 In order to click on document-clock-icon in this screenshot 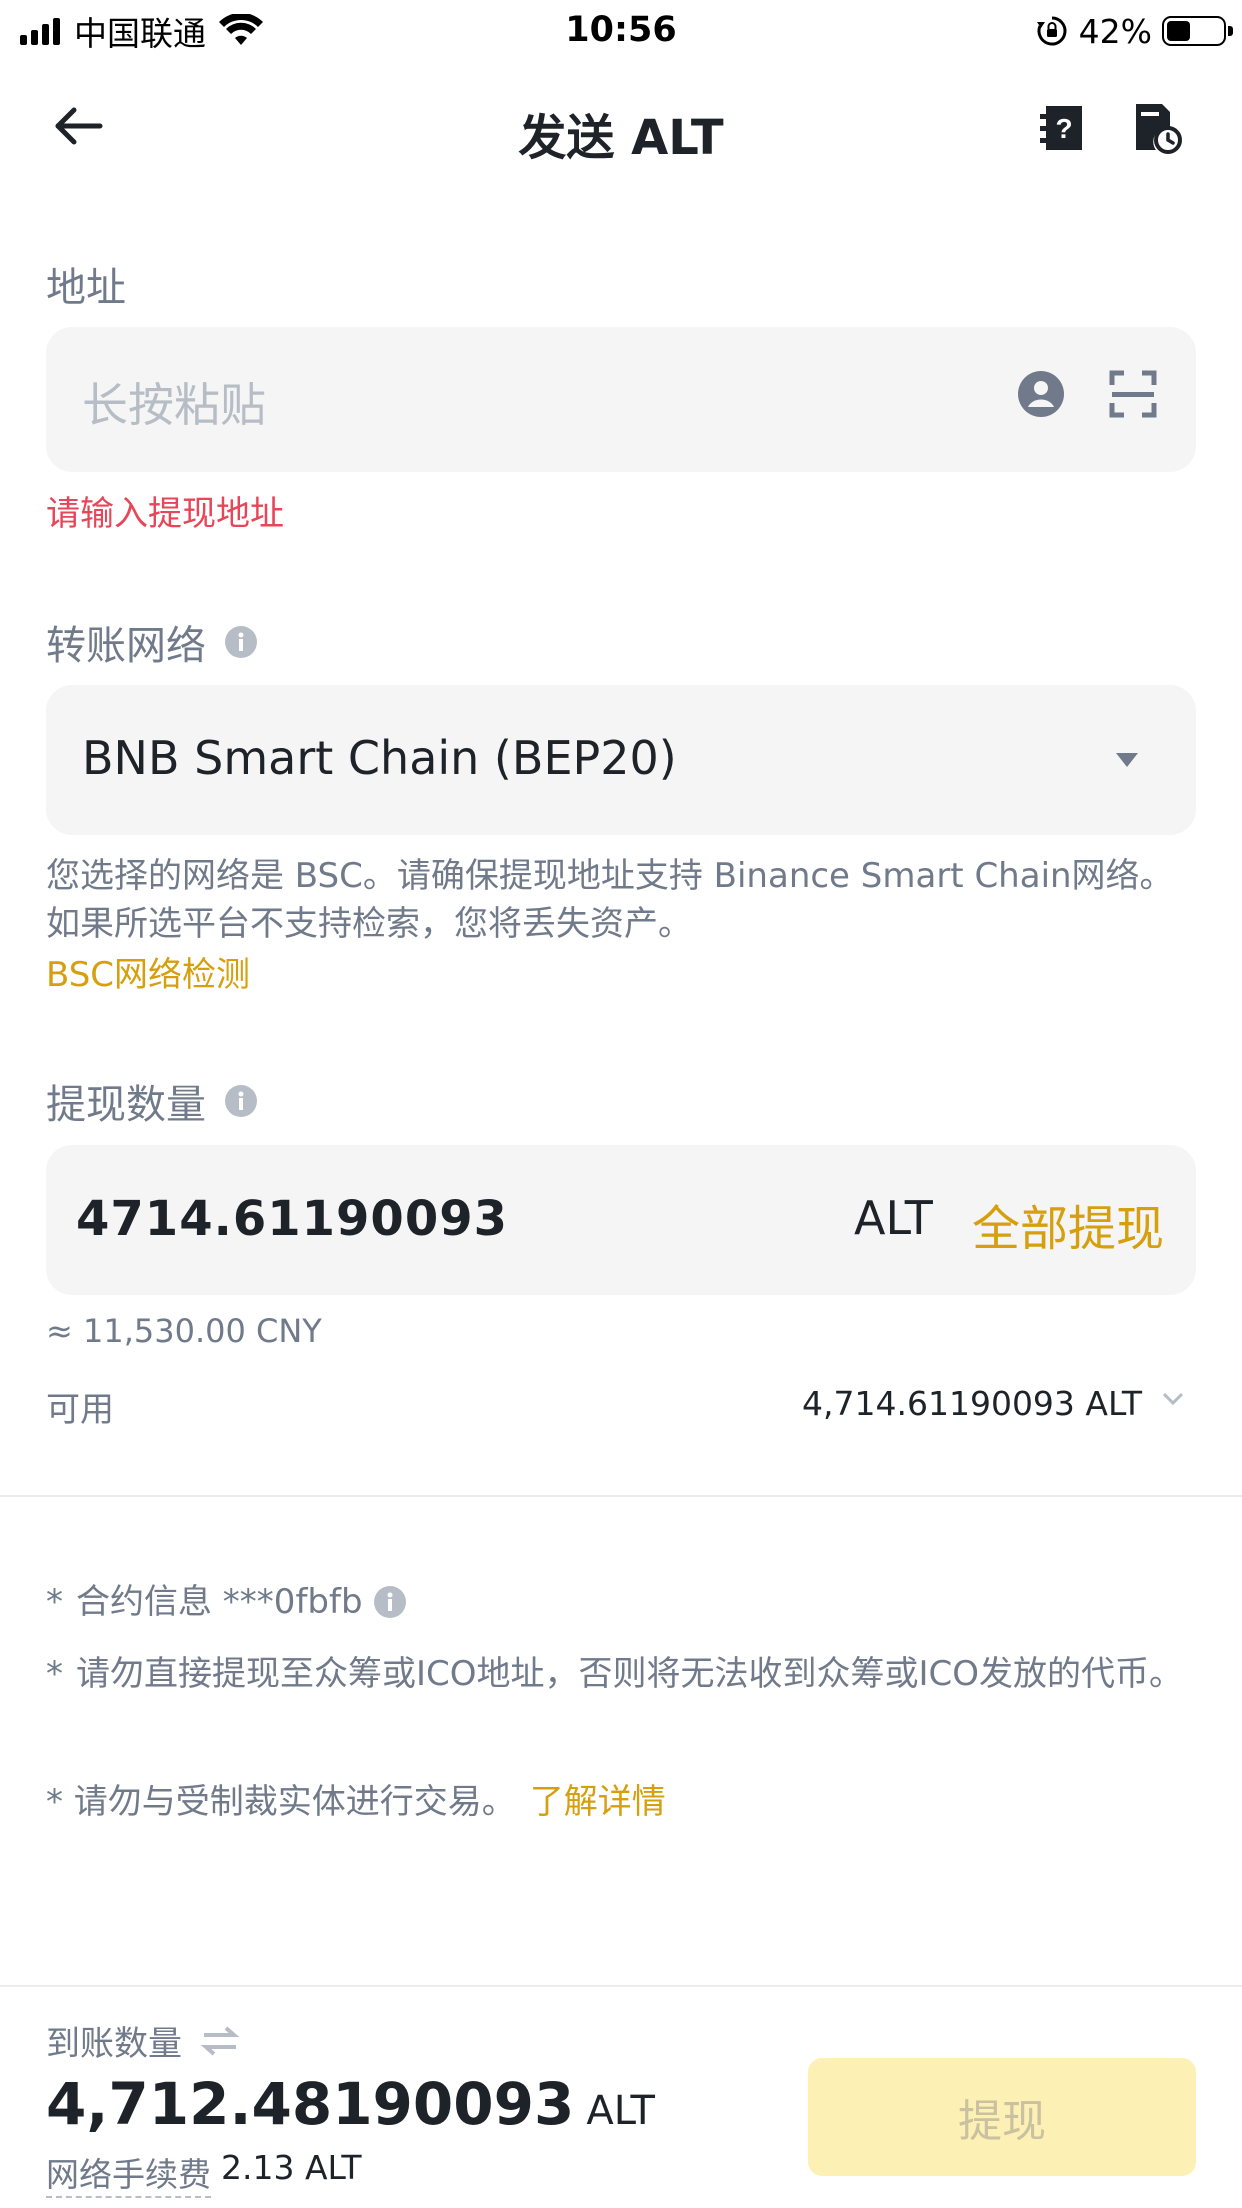, I will do `click(1159, 129)`.